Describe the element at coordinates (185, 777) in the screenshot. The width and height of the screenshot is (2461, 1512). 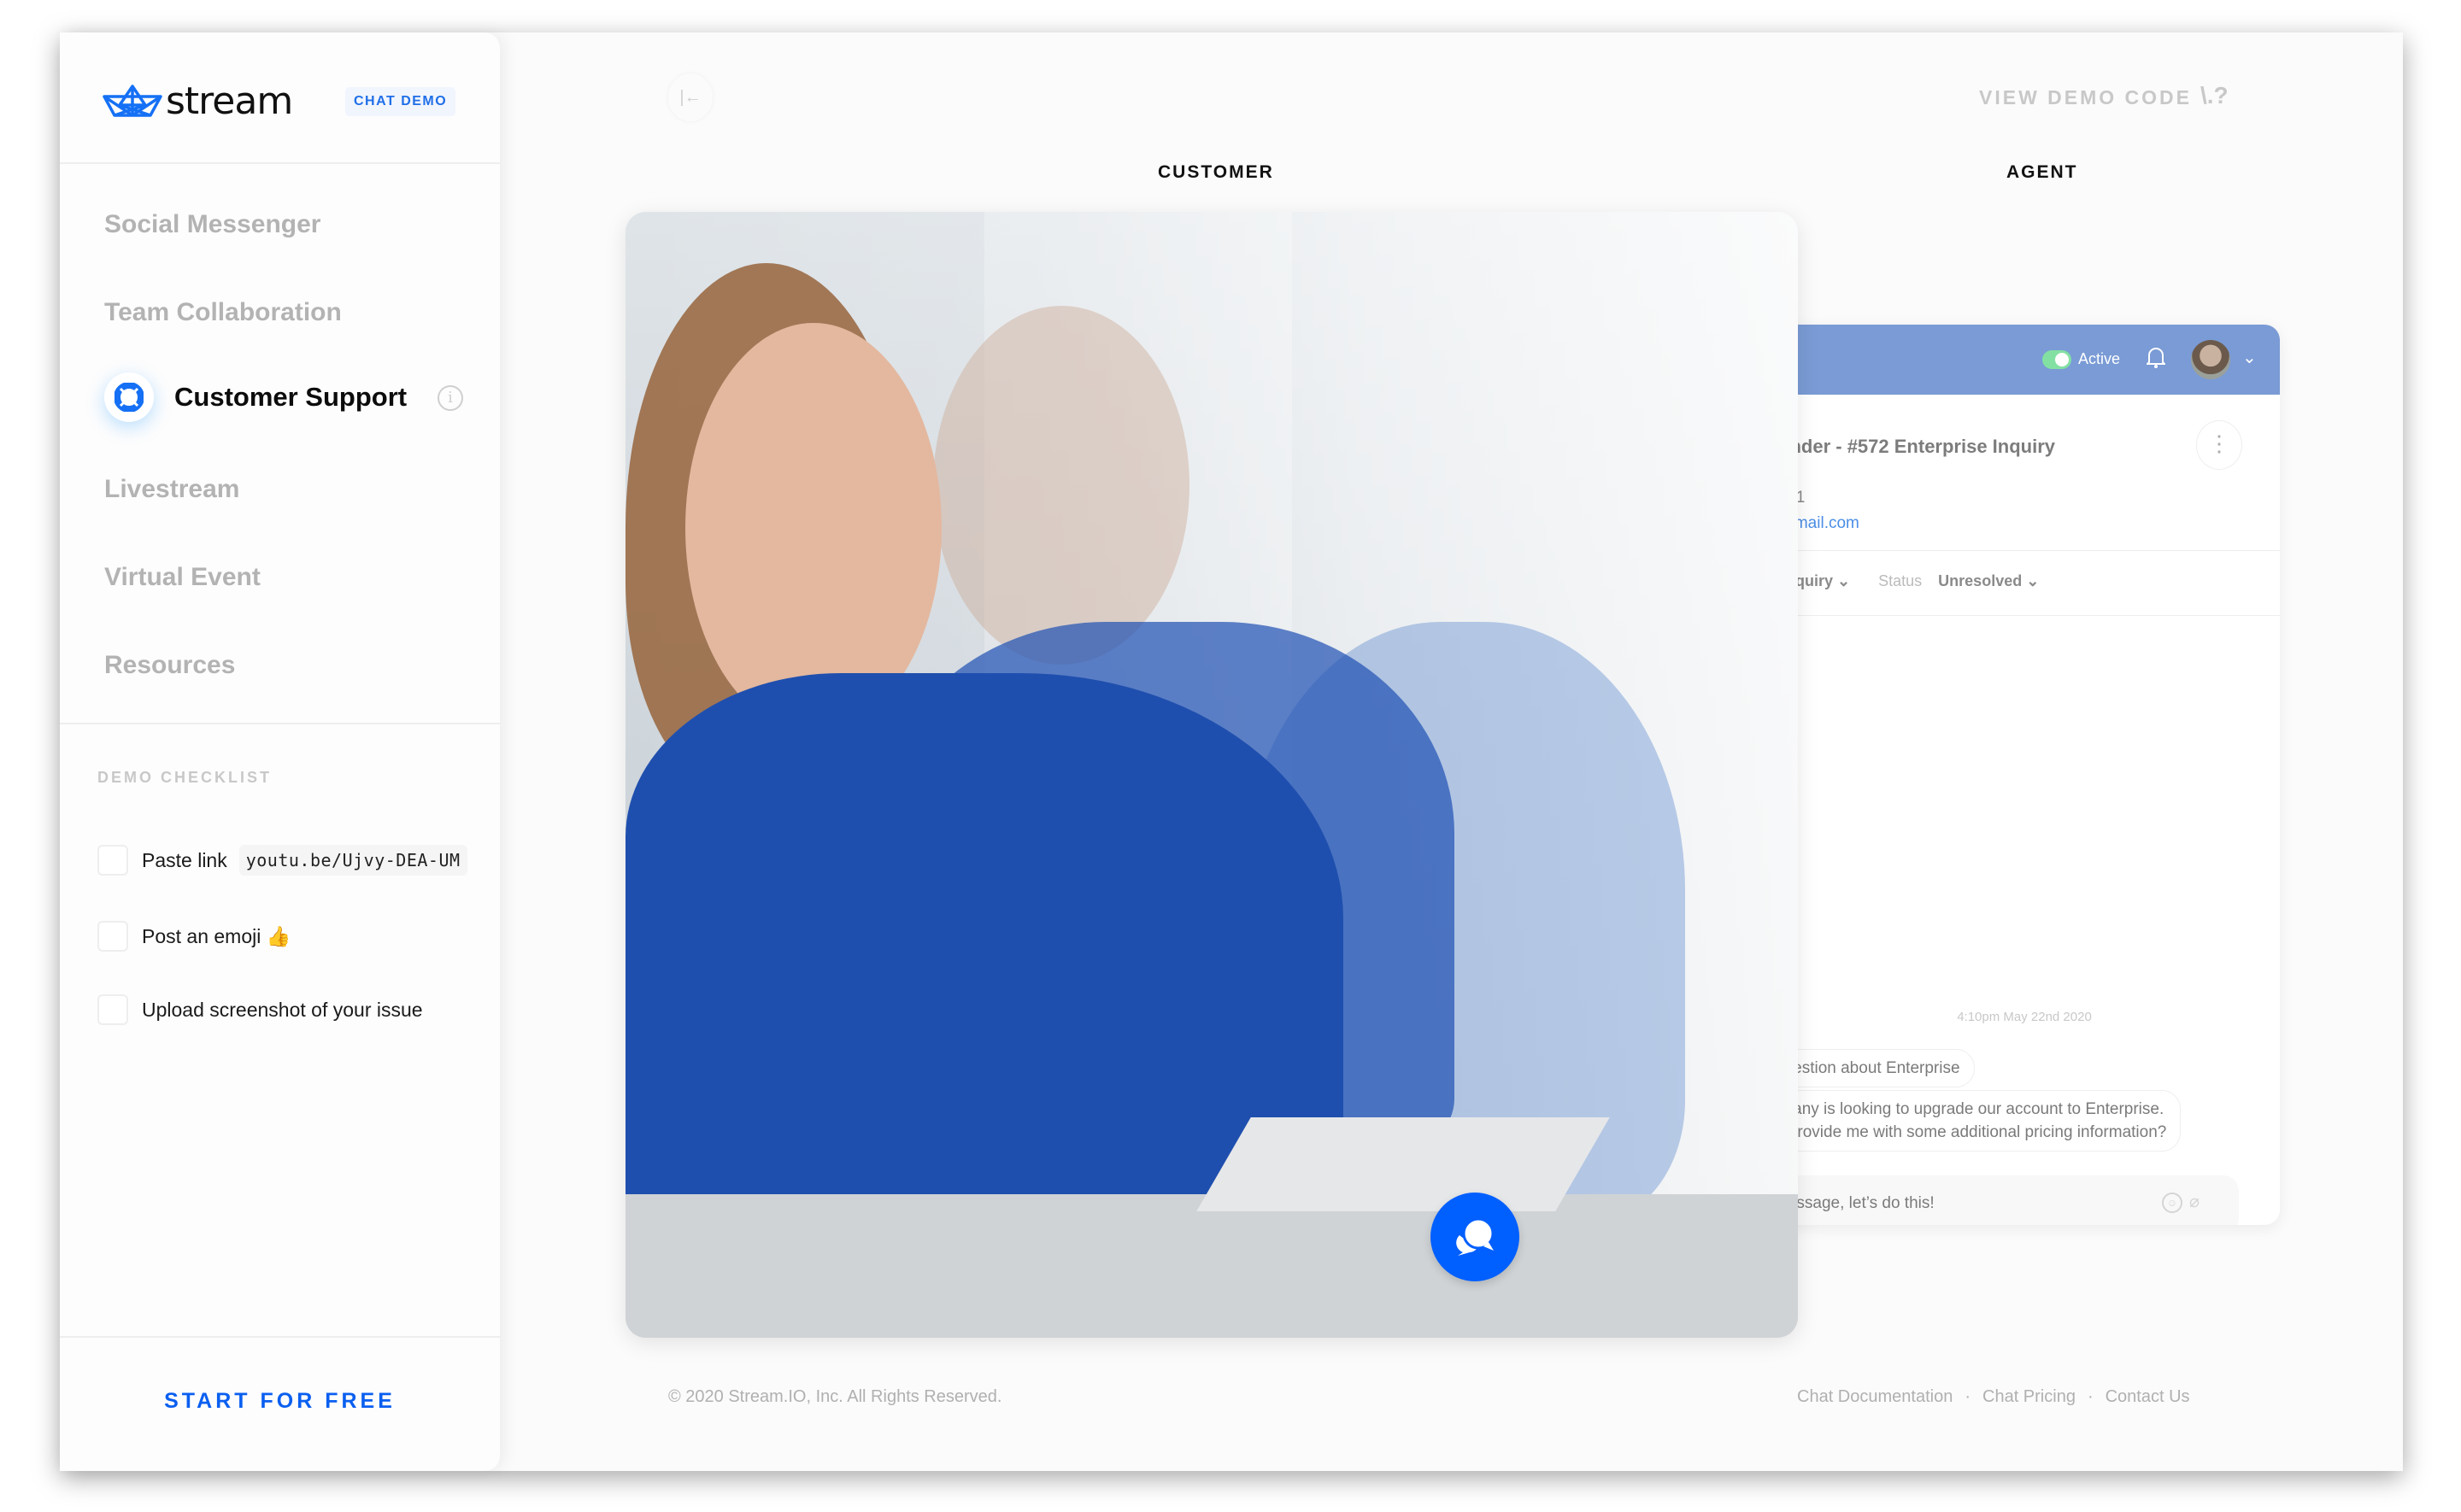
I see `checklist-title: DEMO CHECKLIST` at that location.